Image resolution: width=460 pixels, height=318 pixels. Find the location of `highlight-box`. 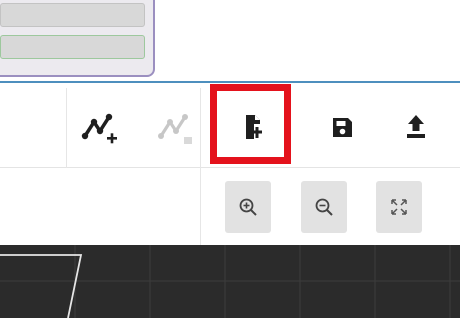

highlight-box is located at coordinates (250, 124).